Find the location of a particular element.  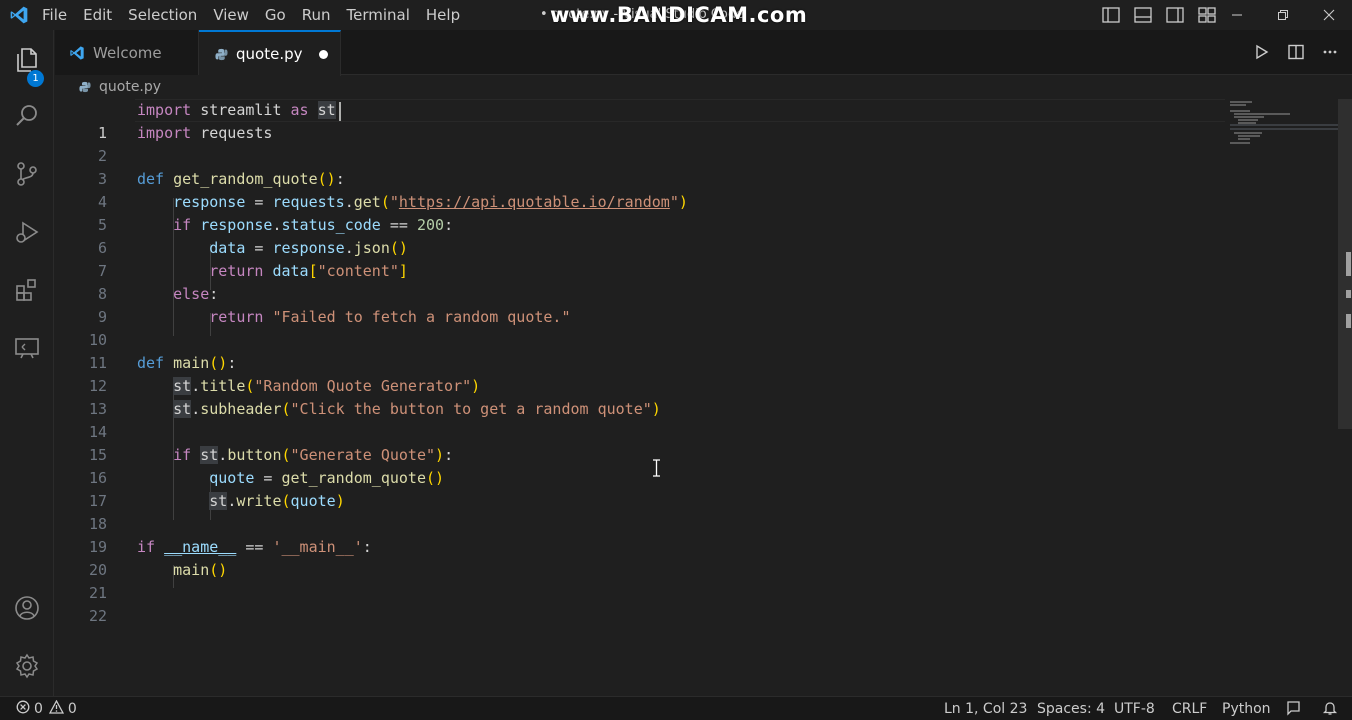

code-line: 6 if response.status_code == 200: is located at coordinates (637, 235).